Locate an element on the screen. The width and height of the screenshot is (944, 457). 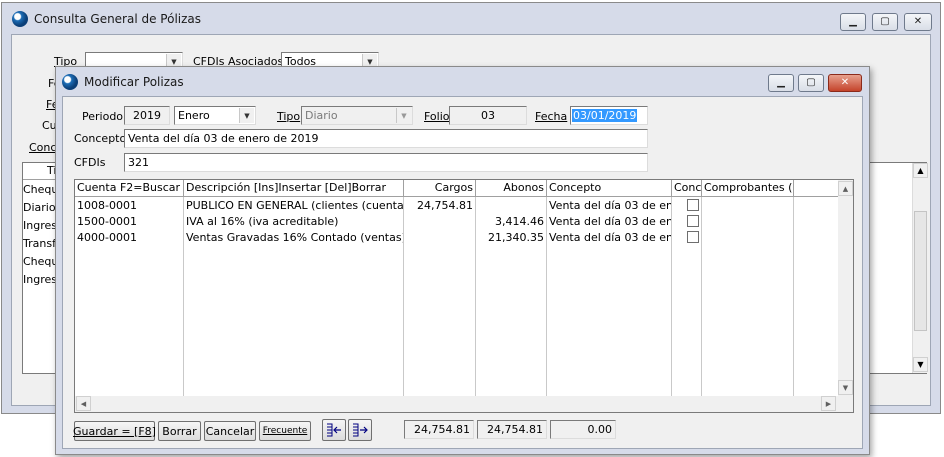
periodo-year-field: 2019 is located at coordinates (147, 115).